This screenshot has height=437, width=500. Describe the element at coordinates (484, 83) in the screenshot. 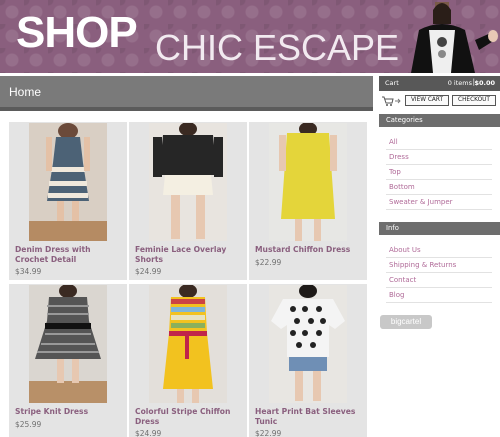

I see `cart-total: $0.00` at that location.